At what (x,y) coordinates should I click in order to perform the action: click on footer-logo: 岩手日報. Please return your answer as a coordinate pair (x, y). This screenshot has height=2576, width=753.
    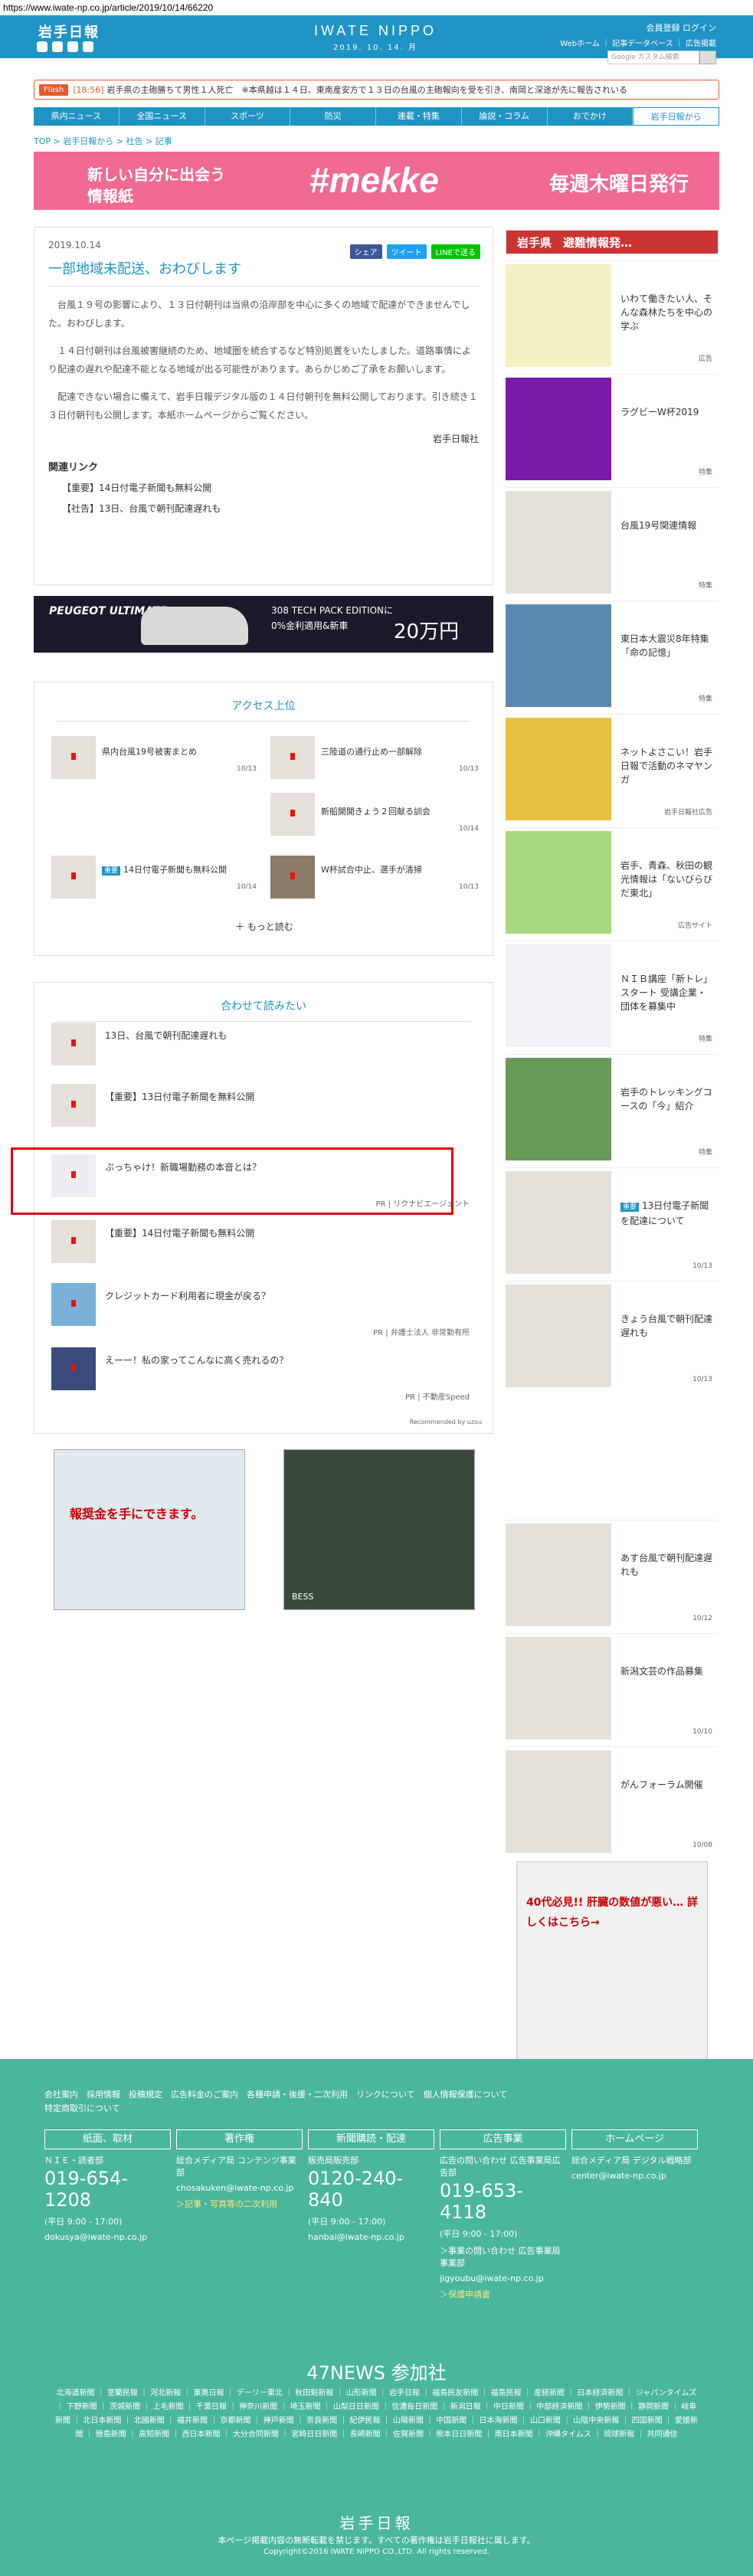
    Looking at the image, I should click on (376, 2522).